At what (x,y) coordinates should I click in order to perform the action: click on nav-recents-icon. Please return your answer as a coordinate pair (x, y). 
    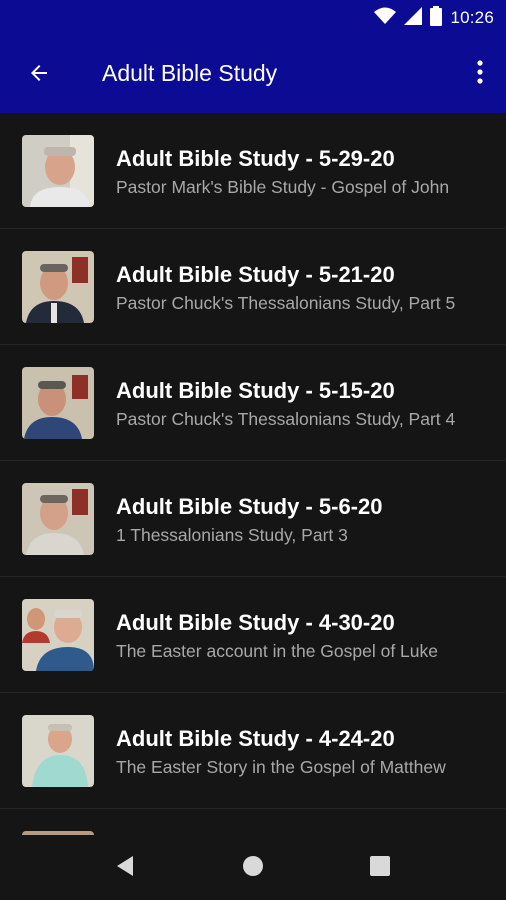
    Looking at the image, I should click on (380, 868).